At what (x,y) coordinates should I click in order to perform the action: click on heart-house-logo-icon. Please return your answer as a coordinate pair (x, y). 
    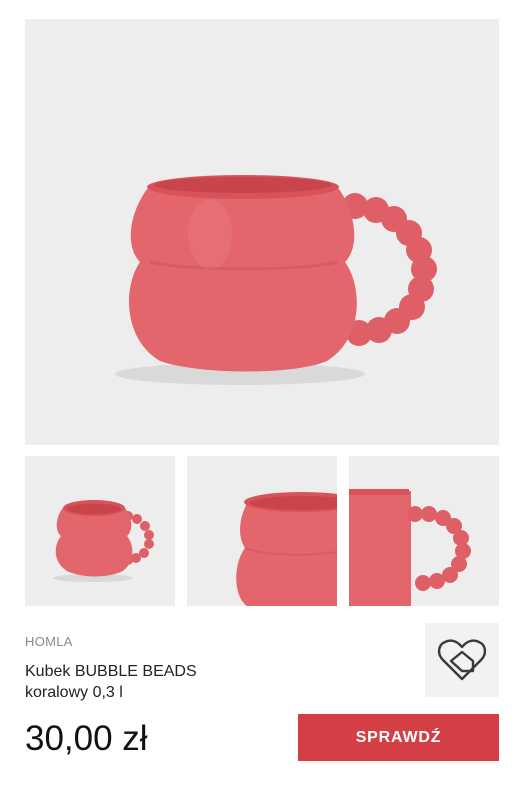
    Looking at the image, I should click on (462, 660).